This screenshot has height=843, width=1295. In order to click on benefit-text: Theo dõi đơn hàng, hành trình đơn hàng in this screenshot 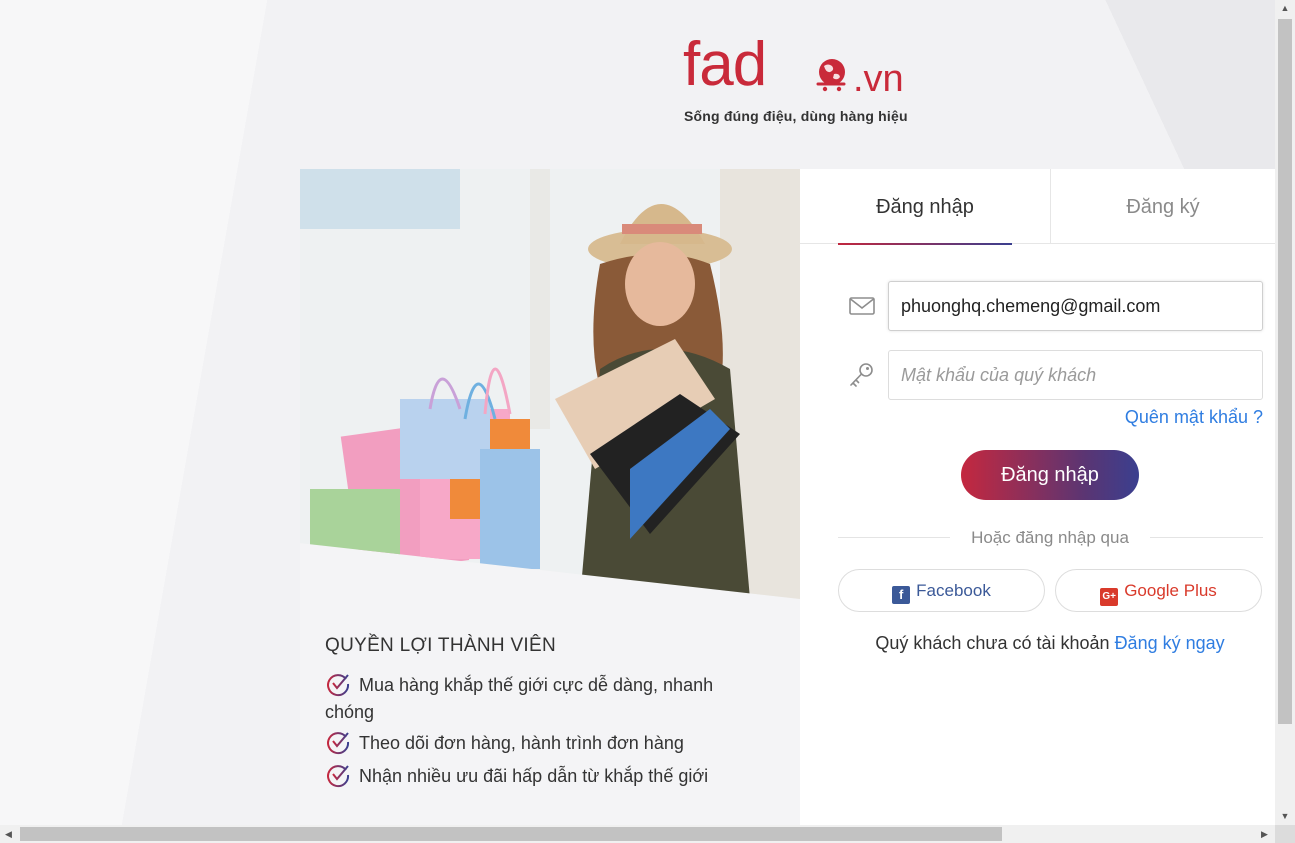, I will do `click(521, 743)`.